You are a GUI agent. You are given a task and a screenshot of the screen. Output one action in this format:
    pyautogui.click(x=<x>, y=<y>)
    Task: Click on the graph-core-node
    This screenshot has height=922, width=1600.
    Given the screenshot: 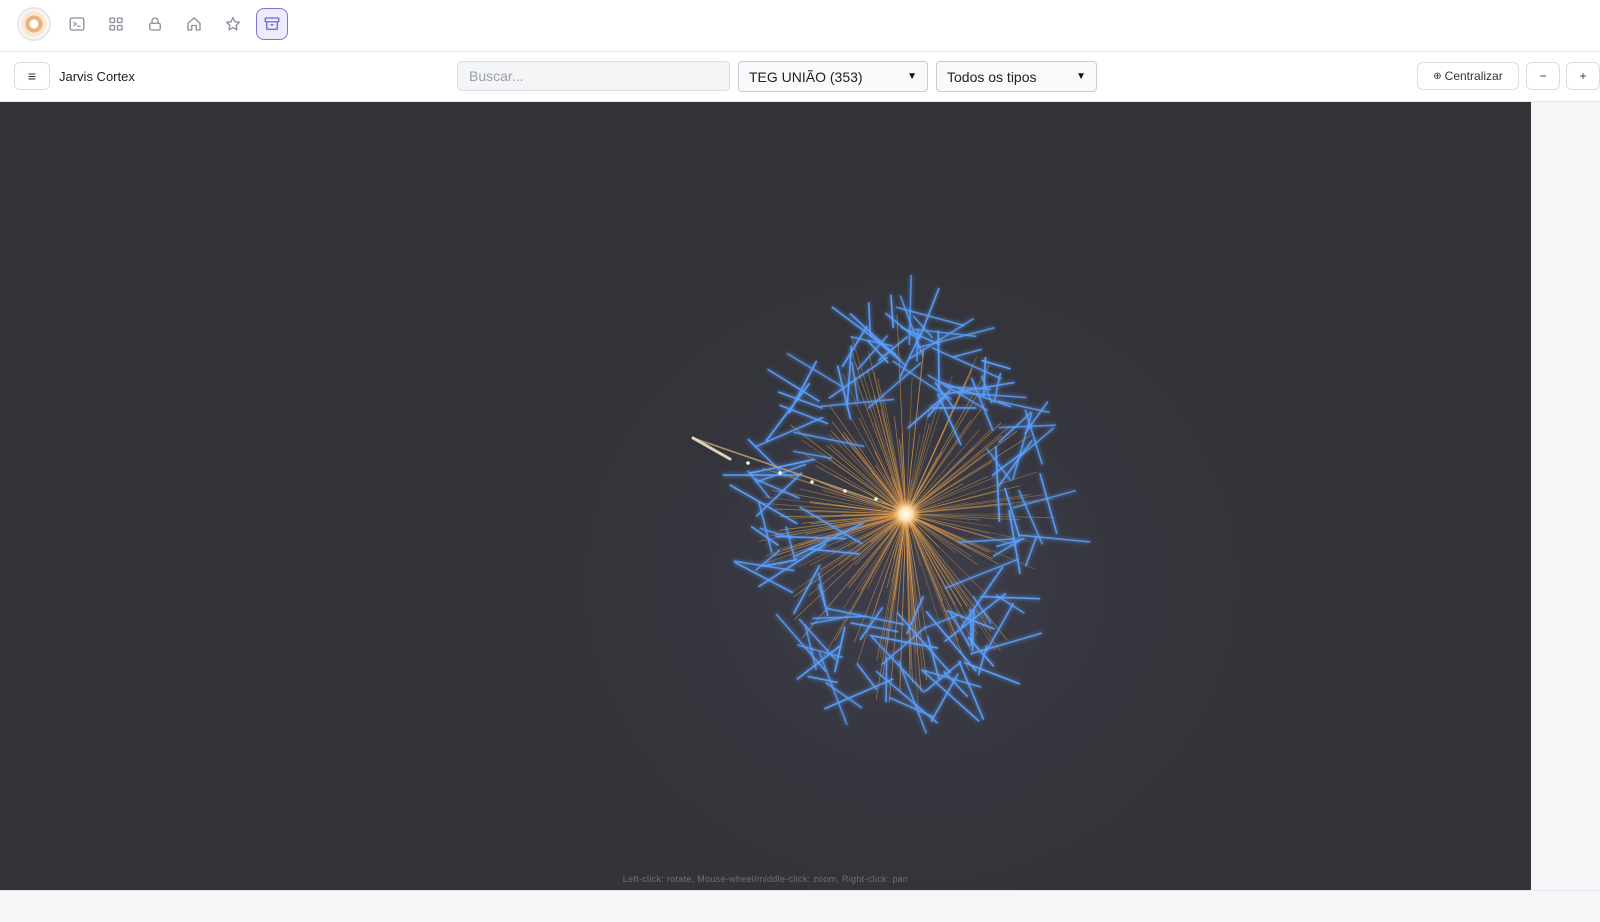 What is the action you would take?
    pyautogui.click(x=906, y=514)
    